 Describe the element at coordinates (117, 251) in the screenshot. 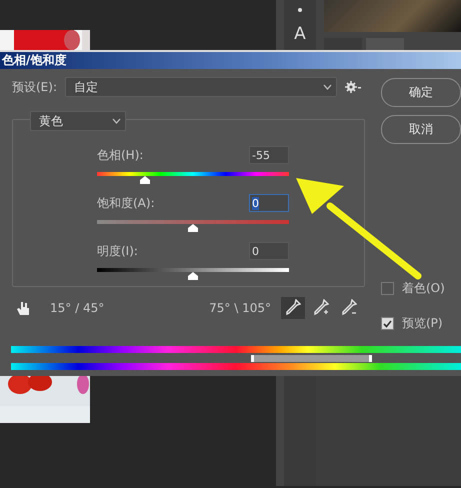

I see `slider-label: 明度(I):` at that location.